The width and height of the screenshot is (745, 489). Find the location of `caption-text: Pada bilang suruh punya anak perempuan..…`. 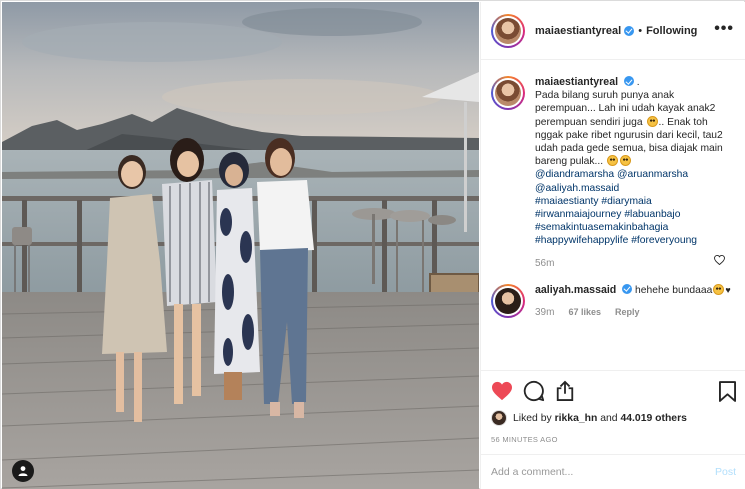

caption-text: Pada bilang suruh punya anak perempuan..… is located at coordinates (635, 128).